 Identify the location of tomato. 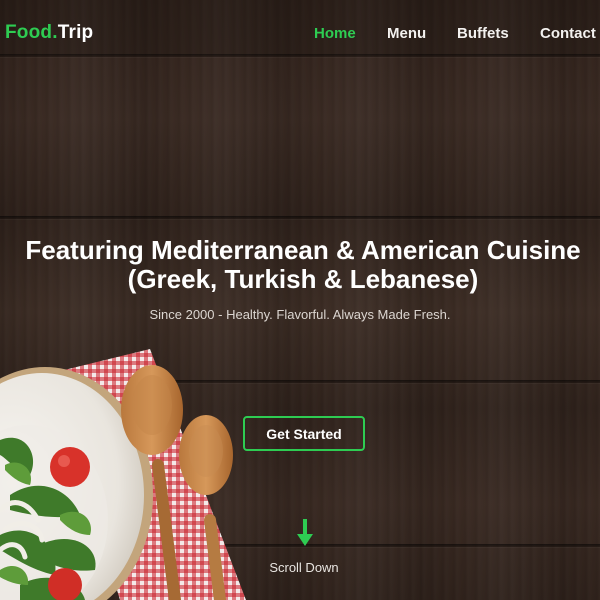
(70, 467).